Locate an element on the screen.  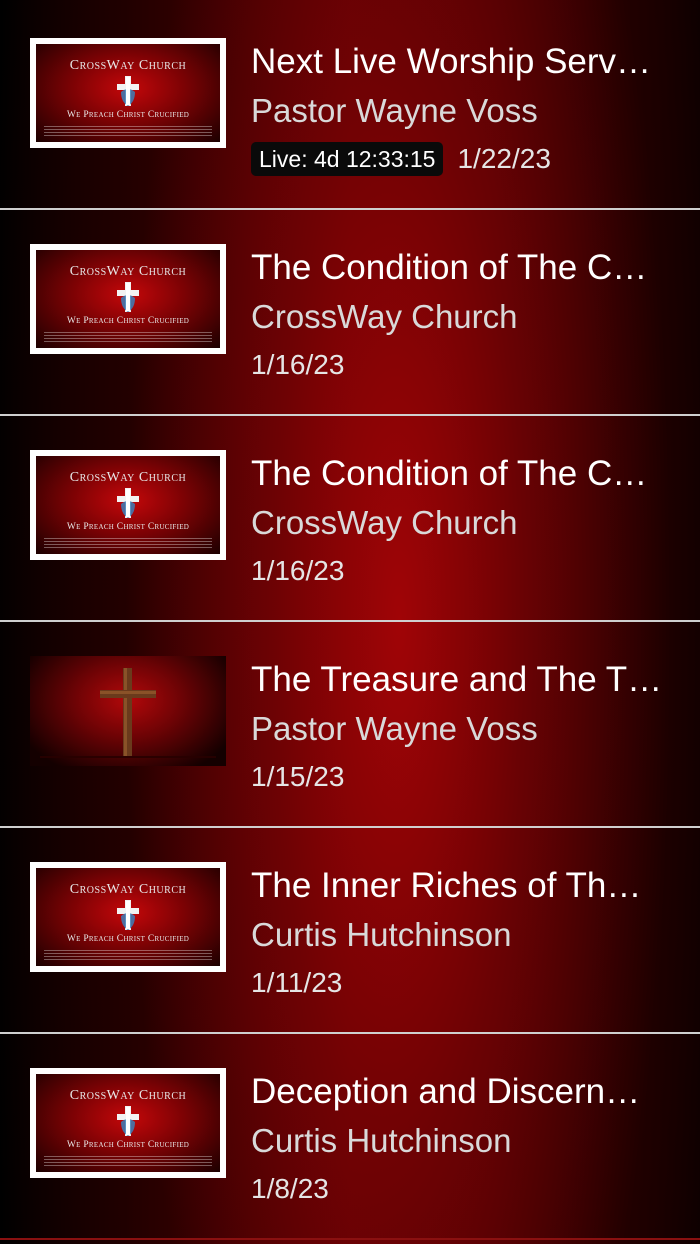
live-countdown-badge: Live: 4d 12:33:15 is located at coordinates (347, 159).